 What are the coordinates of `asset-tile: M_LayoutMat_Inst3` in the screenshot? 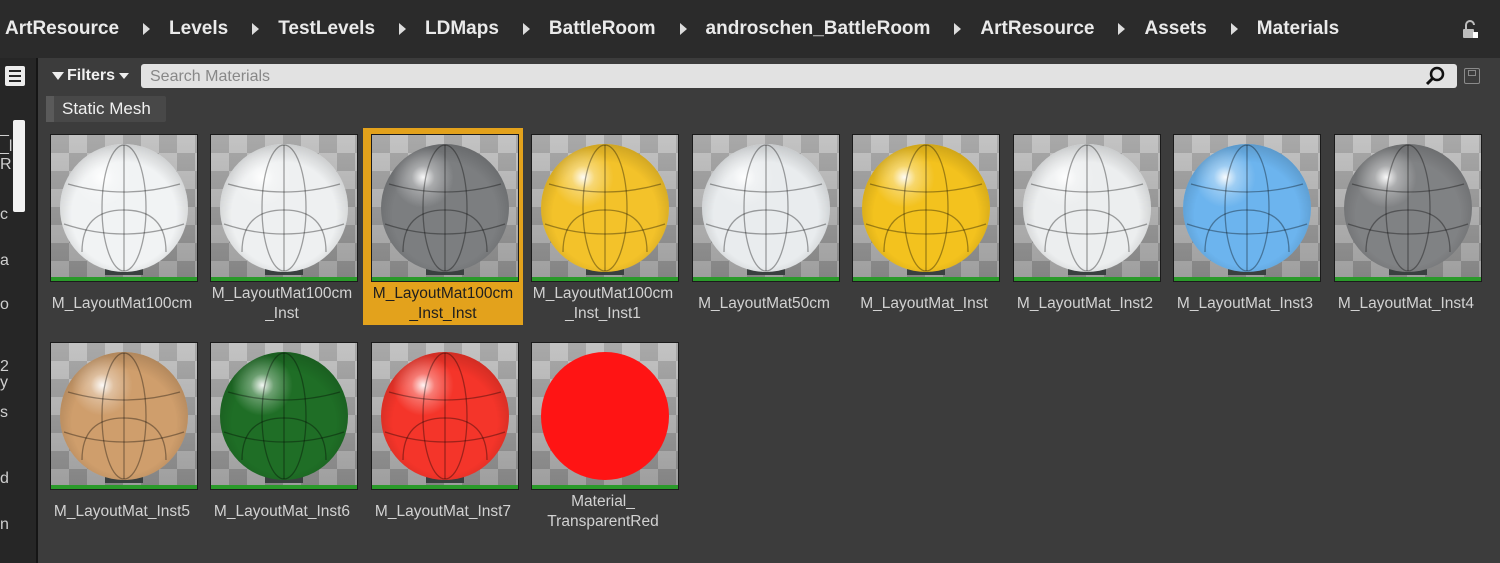 It's located at (1245, 226).